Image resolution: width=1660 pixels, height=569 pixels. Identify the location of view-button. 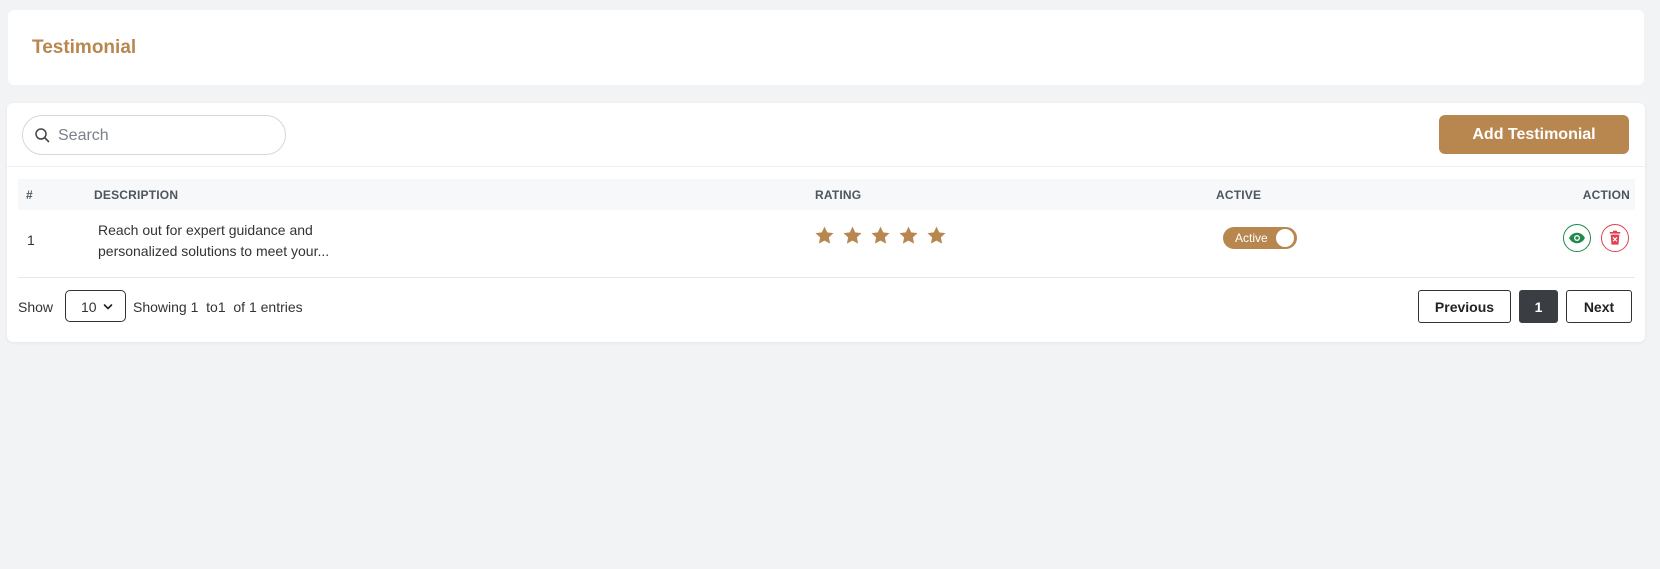
(1577, 238).